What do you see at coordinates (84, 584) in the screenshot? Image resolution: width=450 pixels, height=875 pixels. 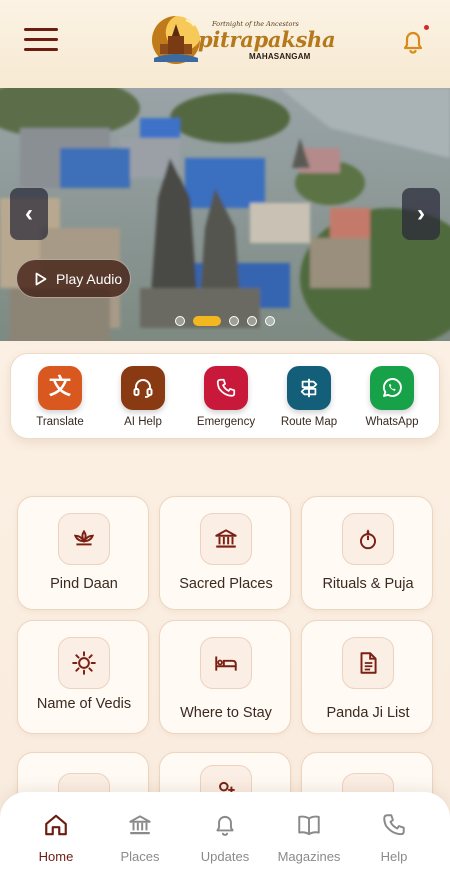 I see `feature-label: Pind Daan` at bounding box center [84, 584].